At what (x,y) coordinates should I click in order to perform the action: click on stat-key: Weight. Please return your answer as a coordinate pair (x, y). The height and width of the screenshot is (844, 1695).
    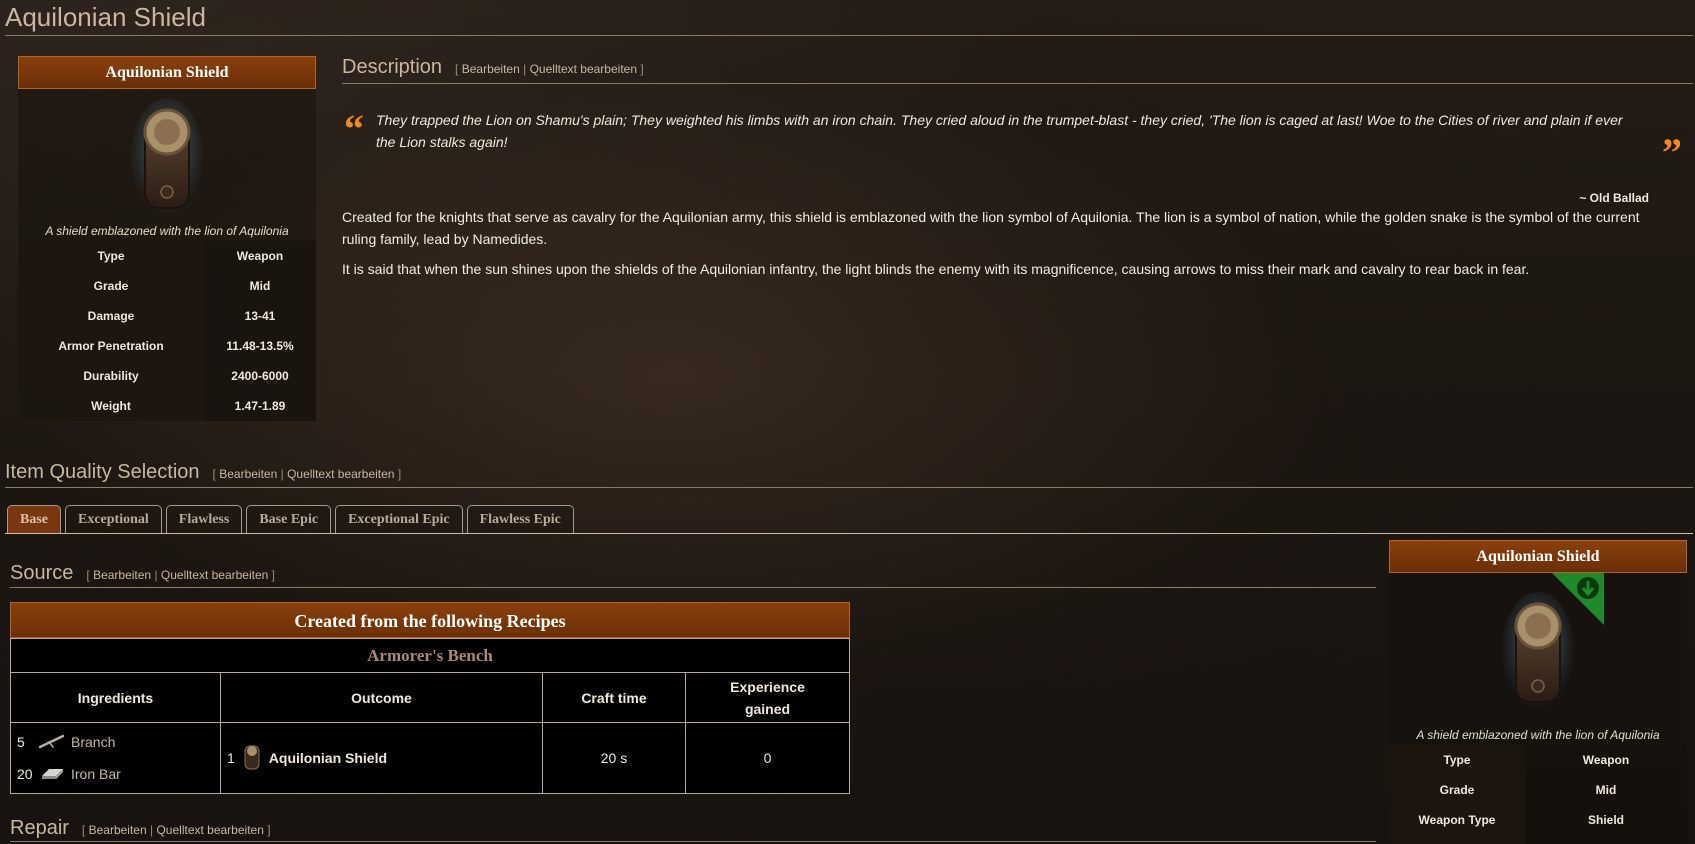
    Looking at the image, I should click on (111, 406).